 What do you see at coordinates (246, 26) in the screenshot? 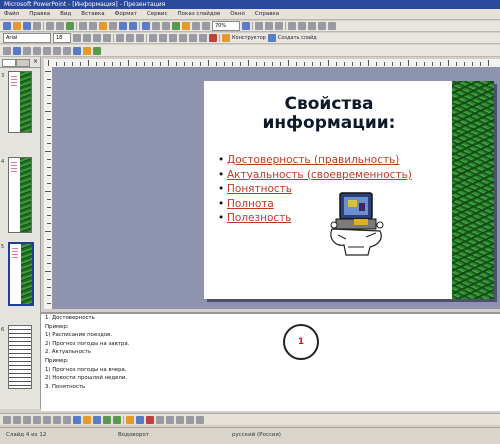
I see `help-icon` at bounding box center [246, 26].